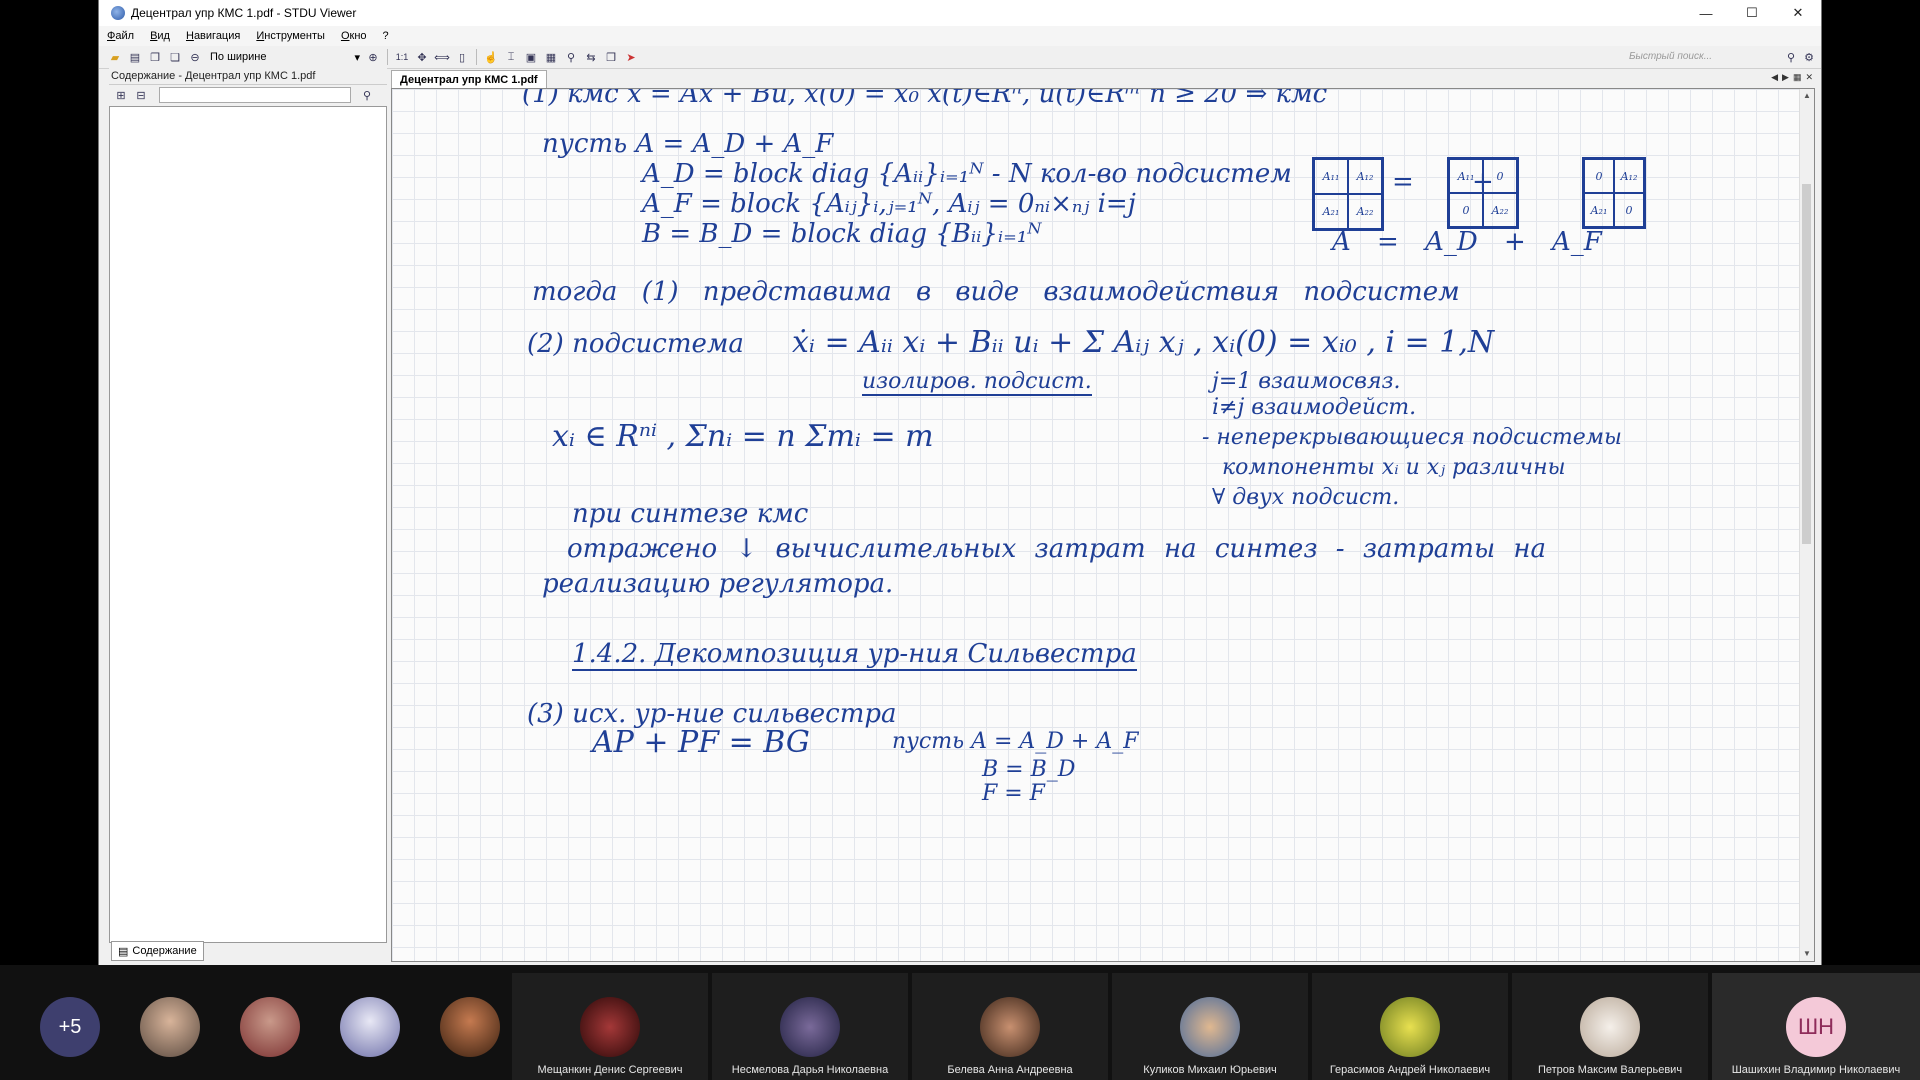 This screenshot has height=1080, width=1920. Describe the element at coordinates (248, 76) in the screenshot. I see `sidebar-title: Содержание - Децентрал упр КМС 1.pdf` at that location.